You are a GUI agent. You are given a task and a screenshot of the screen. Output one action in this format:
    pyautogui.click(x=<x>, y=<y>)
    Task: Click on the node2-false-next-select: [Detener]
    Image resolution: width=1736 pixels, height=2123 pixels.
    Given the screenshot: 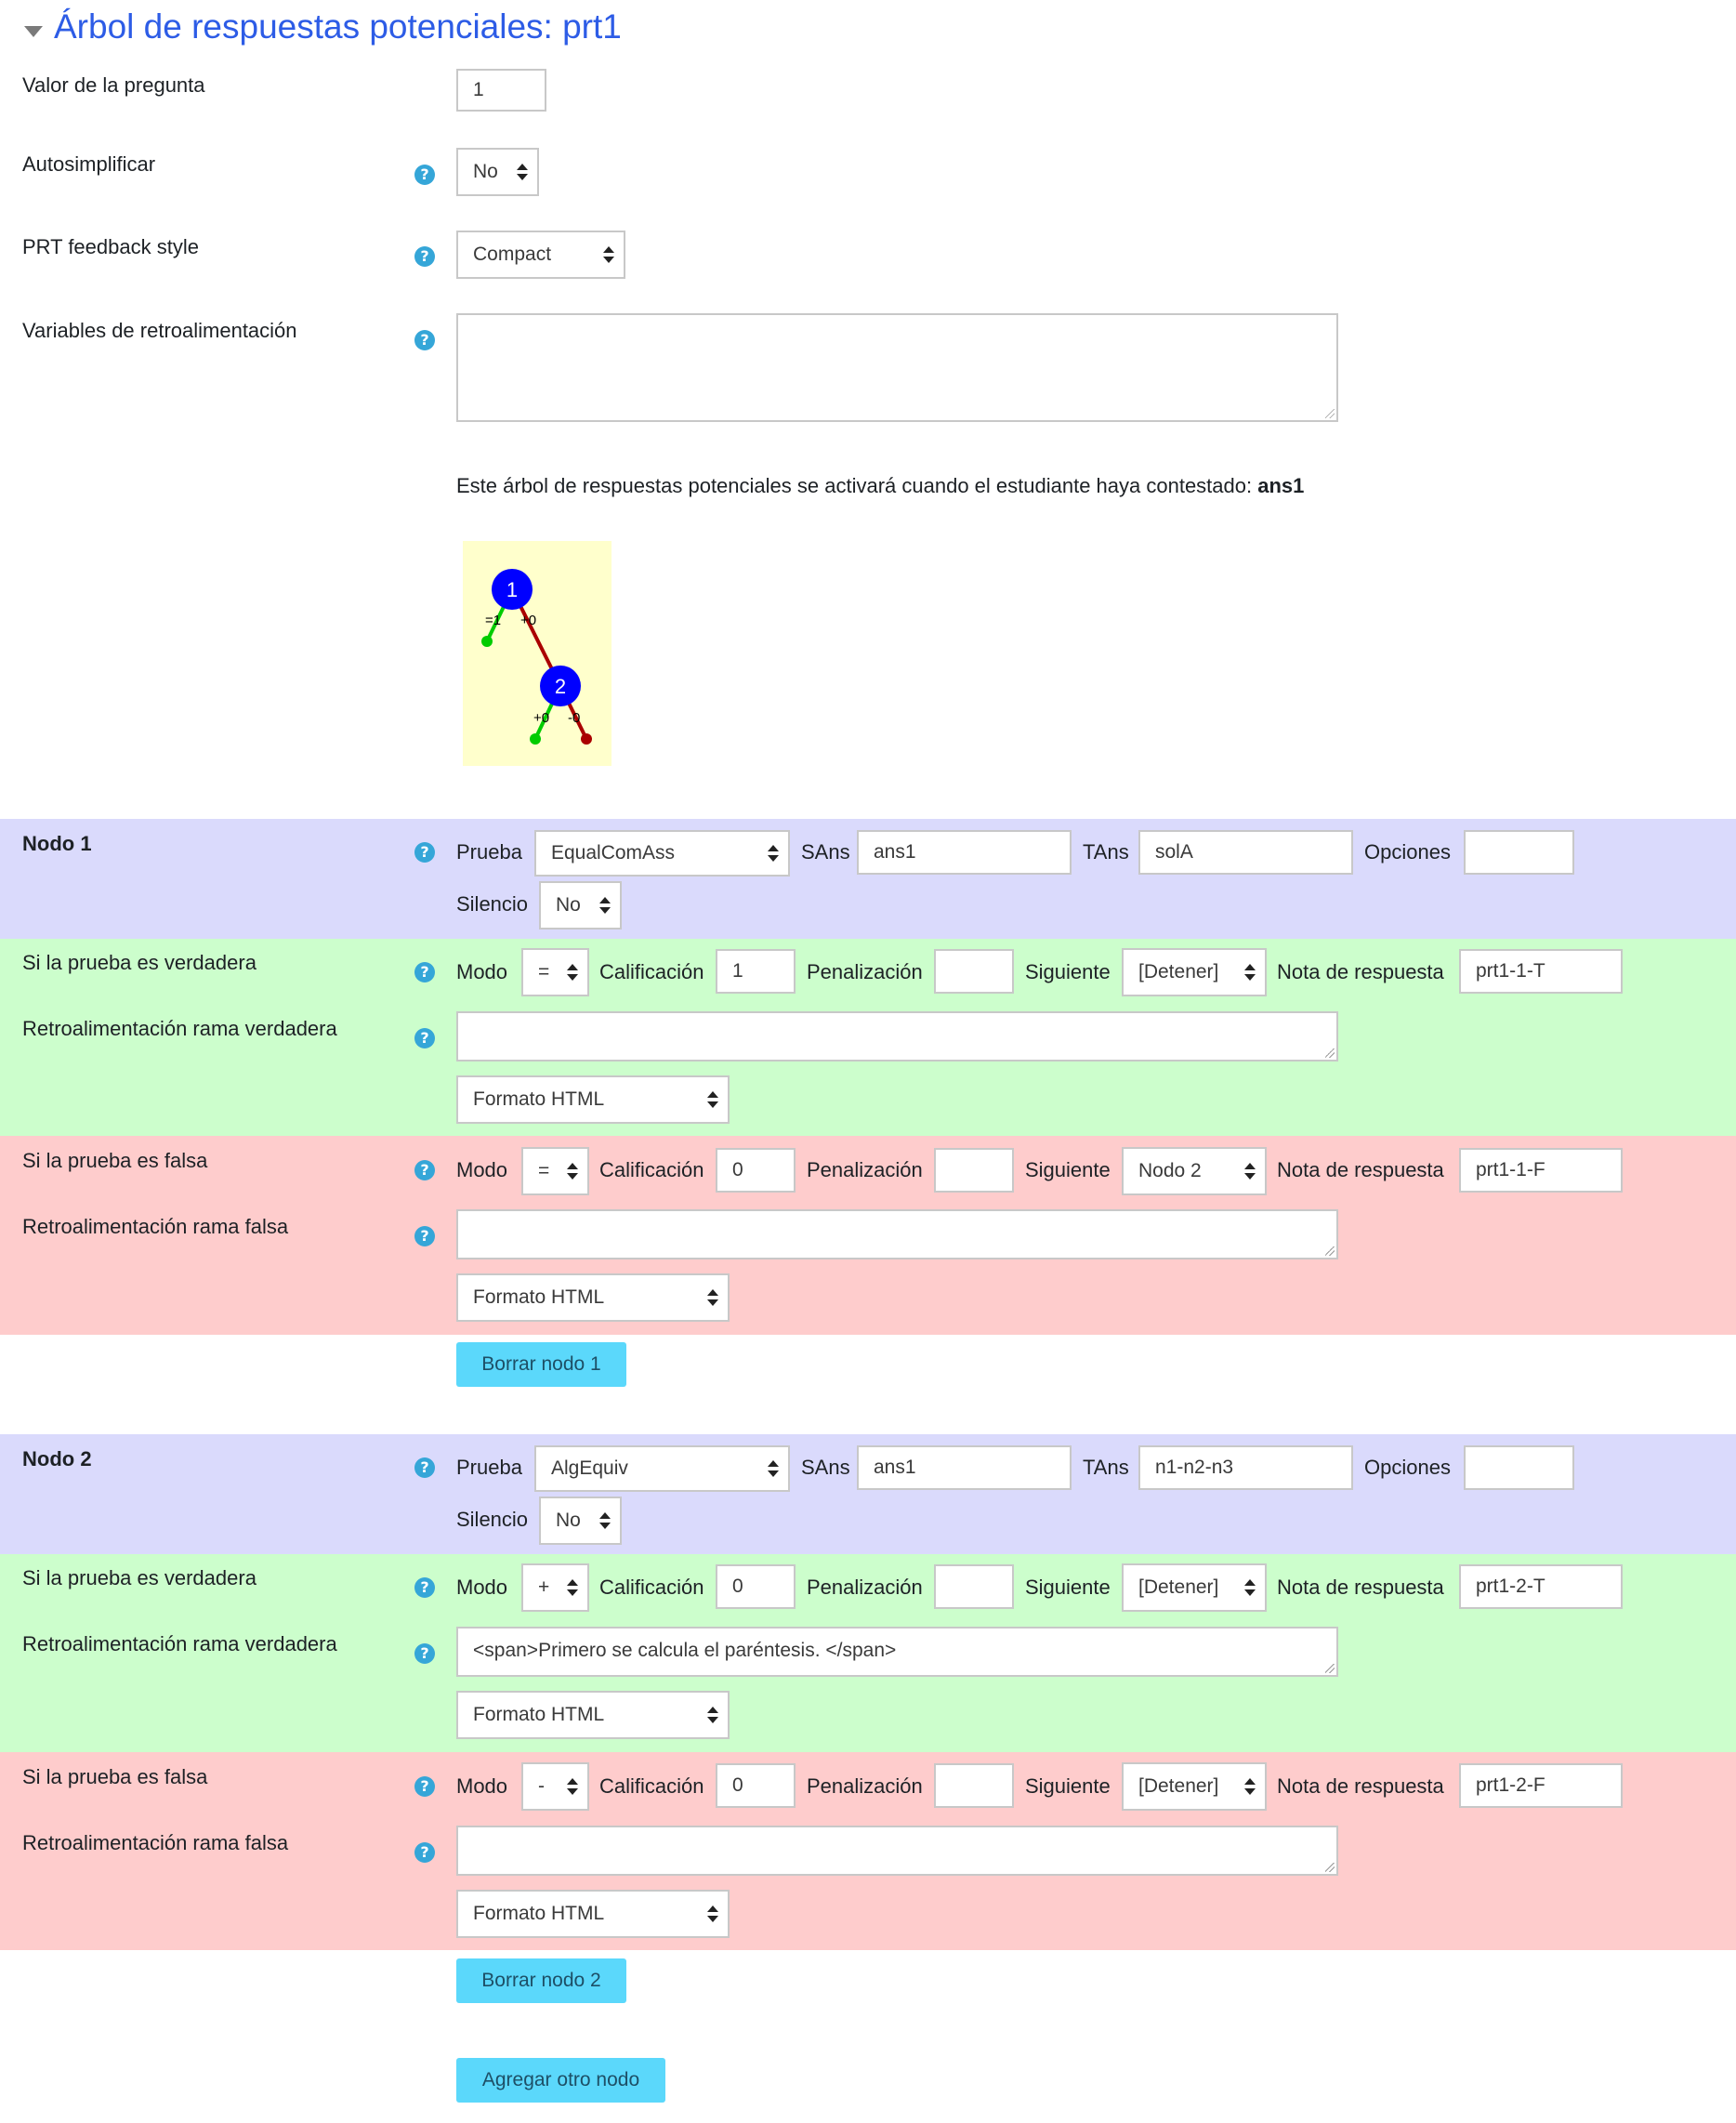 What is the action you would take?
    pyautogui.click(x=1195, y=1786)
    